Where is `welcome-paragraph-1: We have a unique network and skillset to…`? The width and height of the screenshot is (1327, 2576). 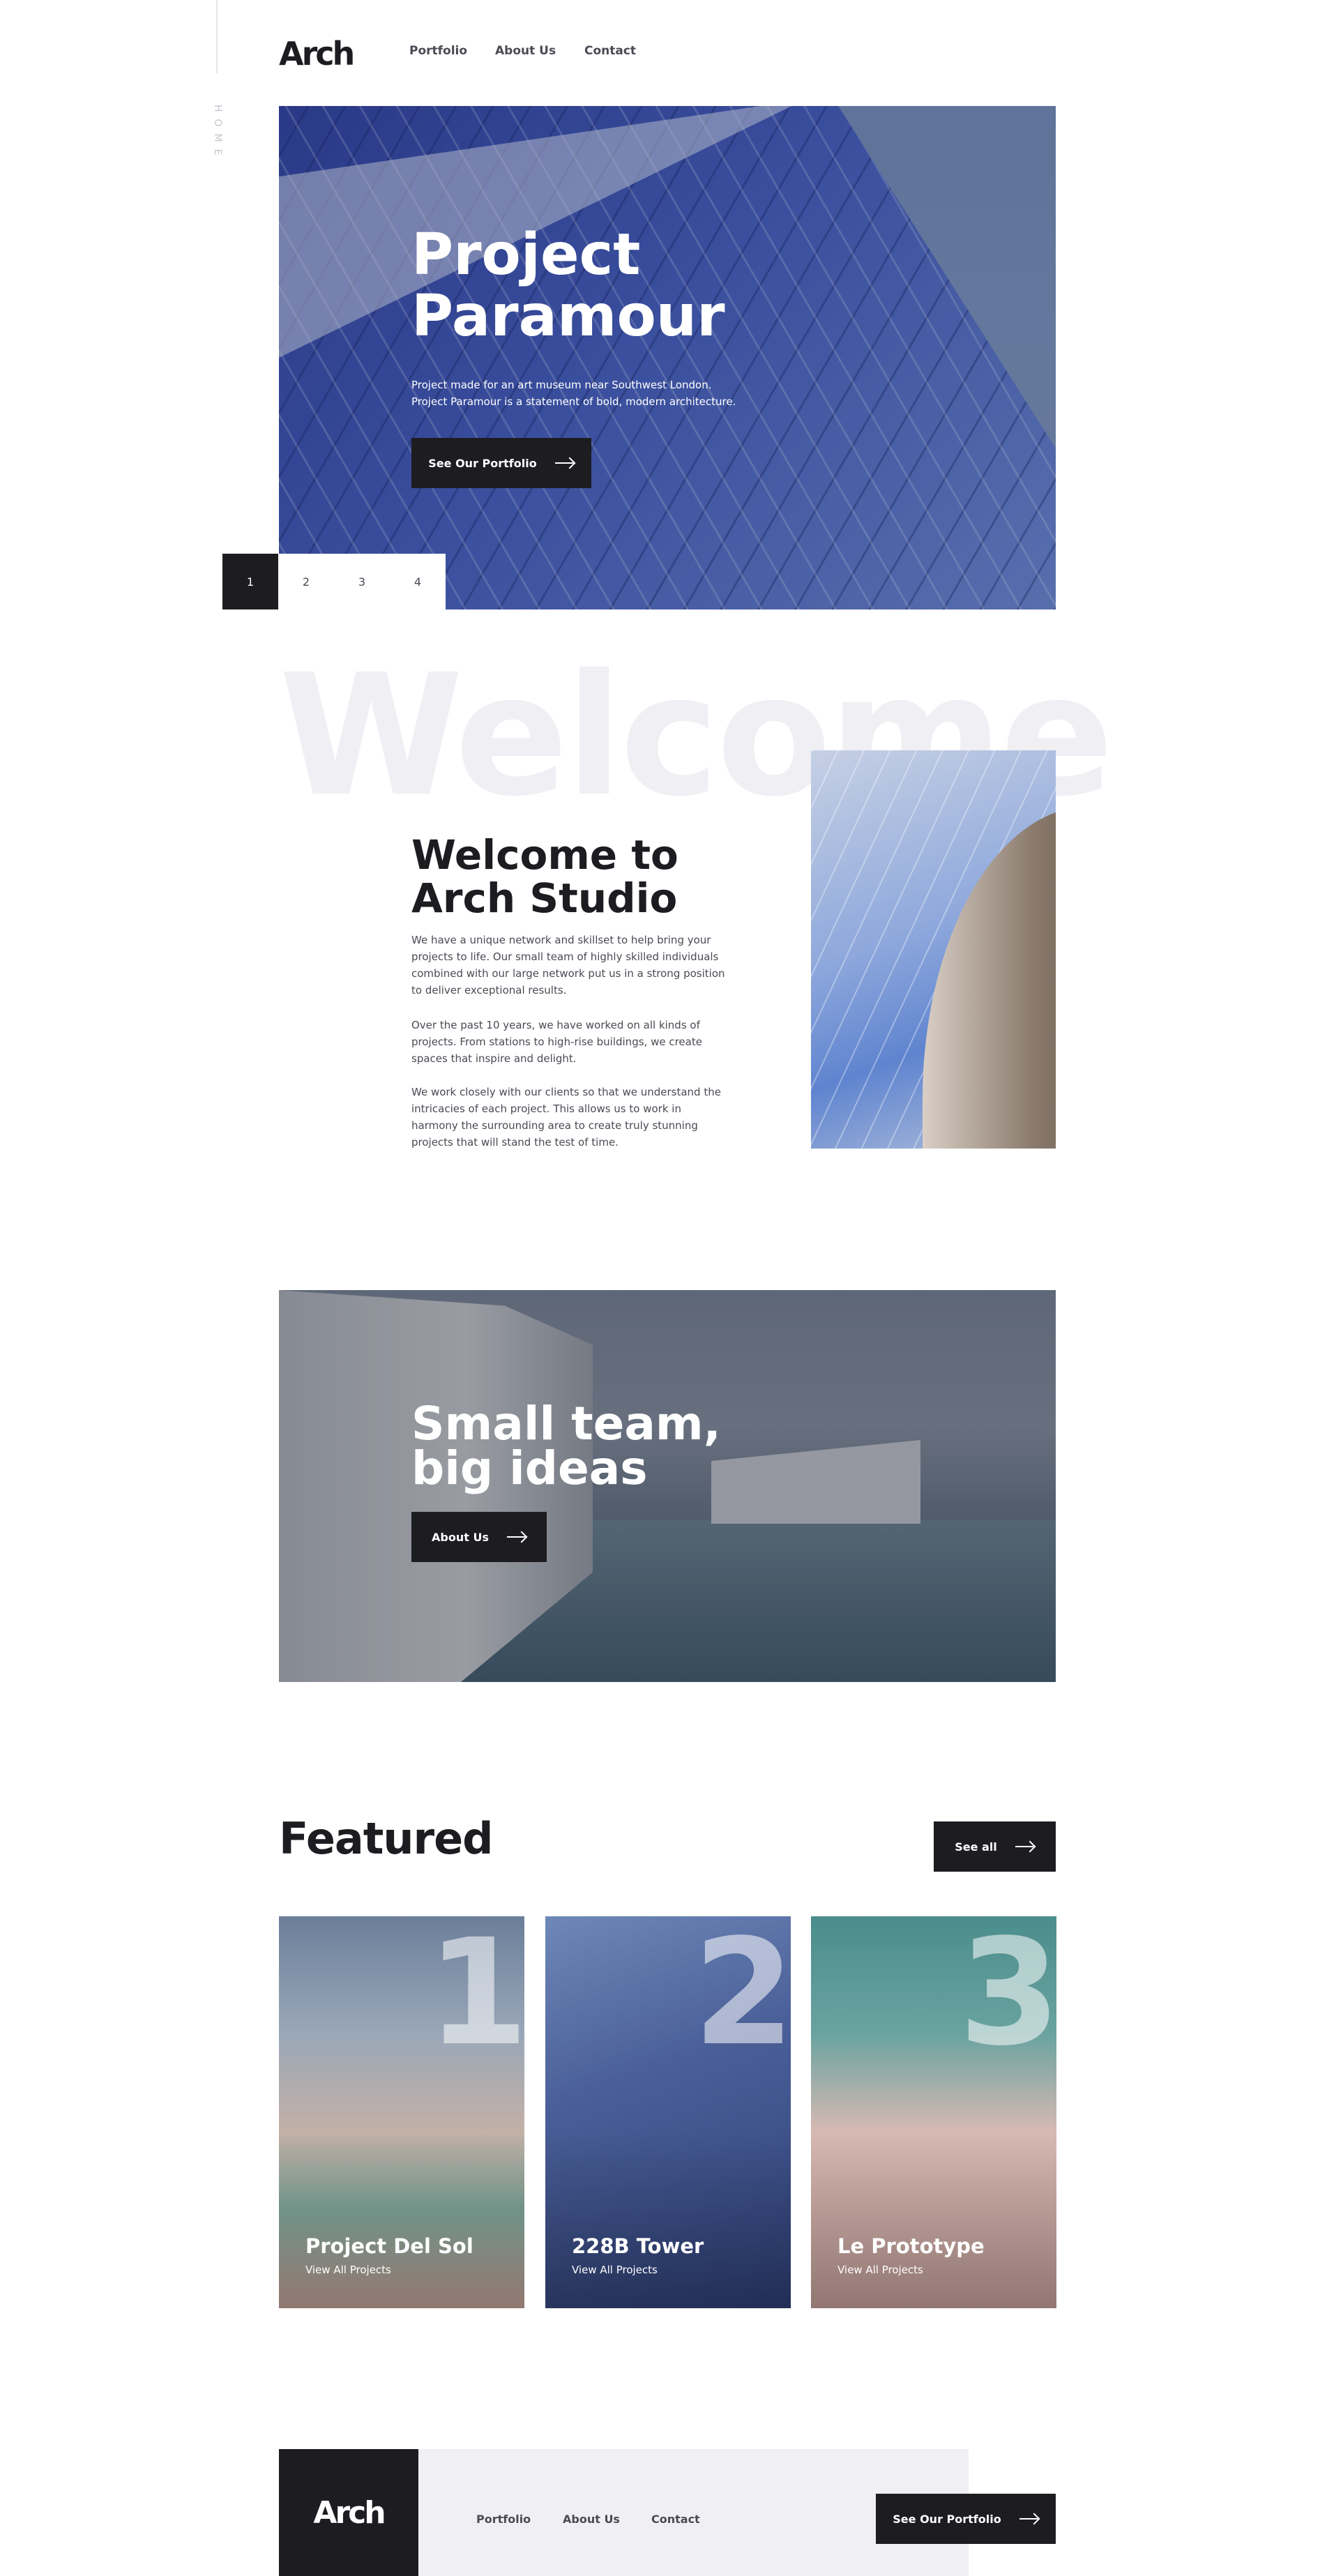
welcome-paragraph-1: We have a unique network and skillset to… is located at coordinates (568, 965).